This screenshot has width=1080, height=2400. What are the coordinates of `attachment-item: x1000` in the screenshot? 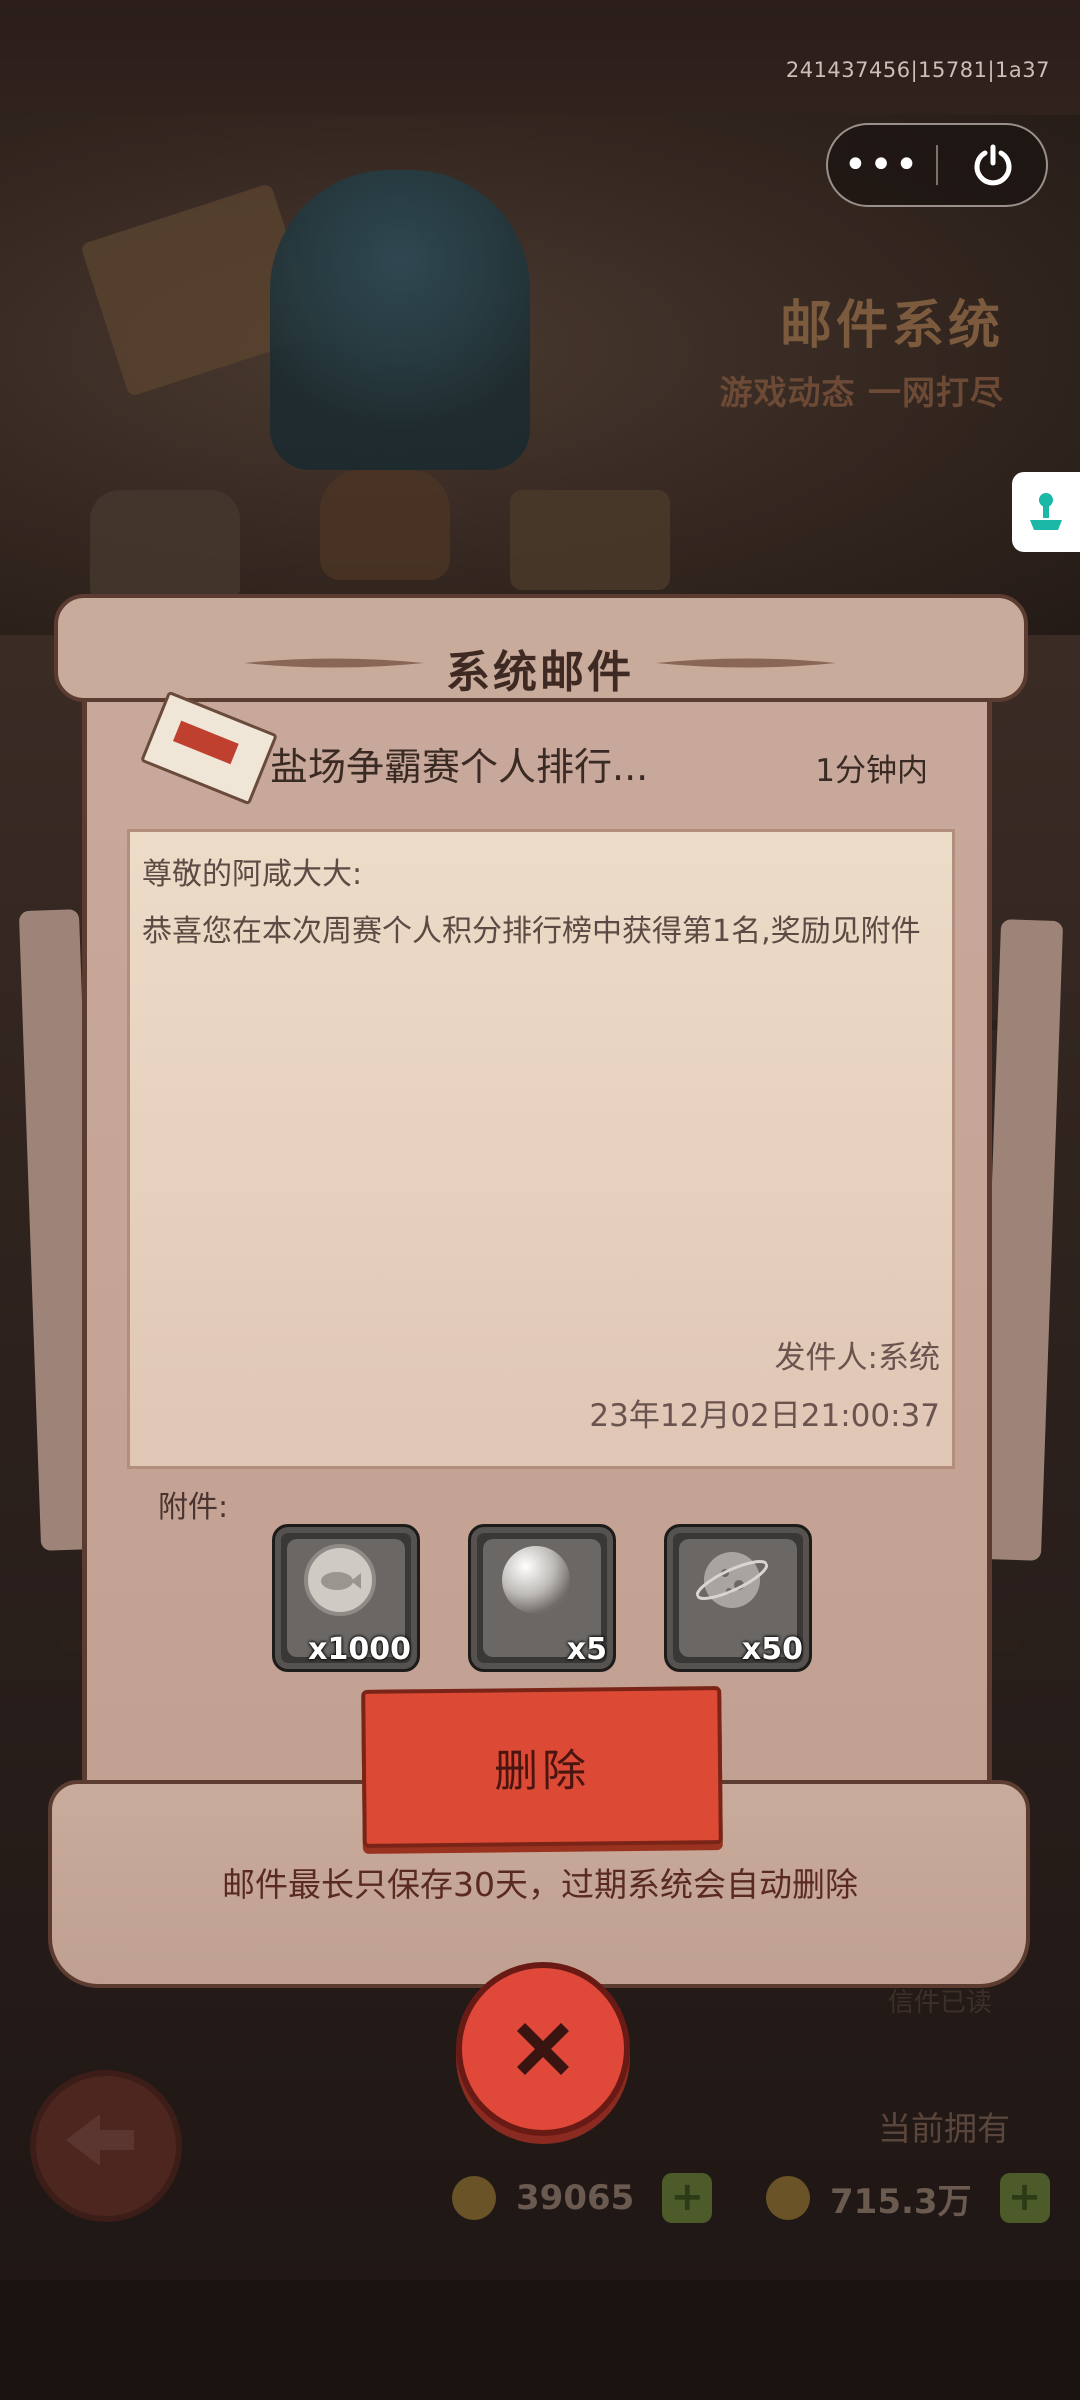 It's located at (346, 1598).